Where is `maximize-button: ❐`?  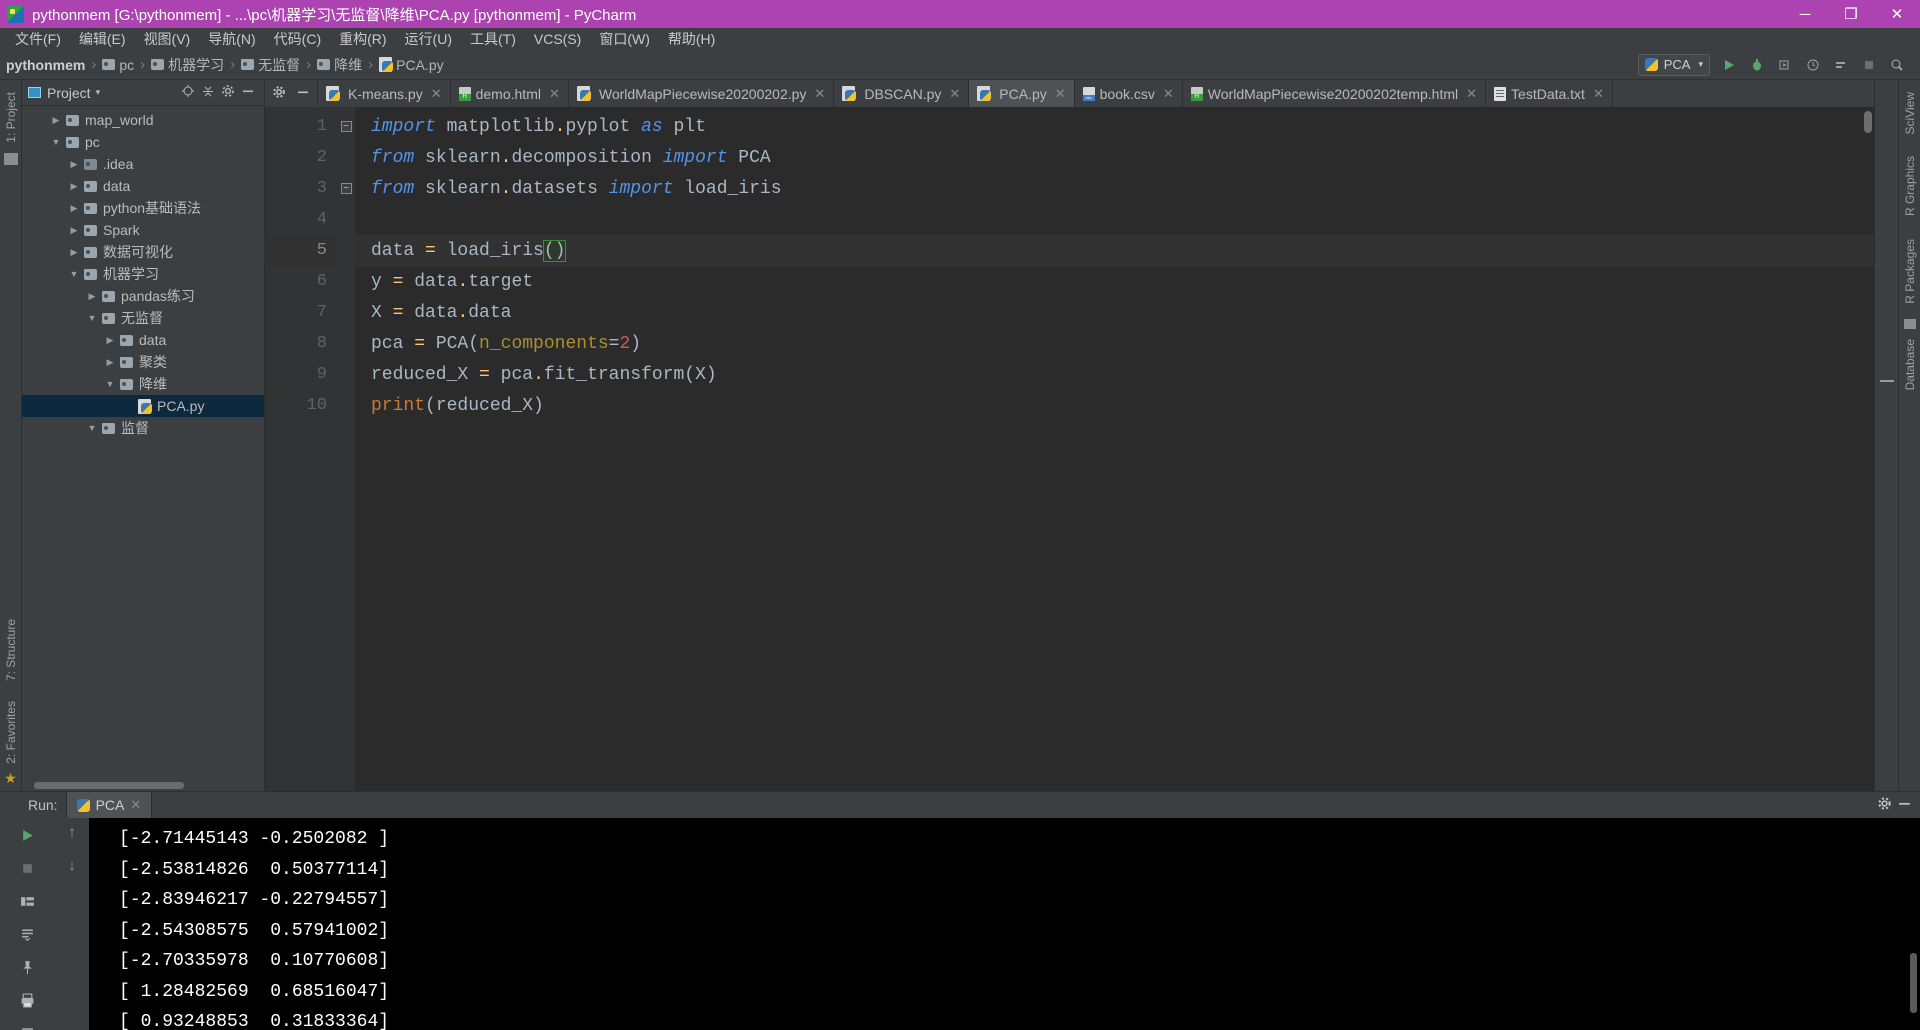 maximize-button: ❐ is located at coordinates (1851, 14).